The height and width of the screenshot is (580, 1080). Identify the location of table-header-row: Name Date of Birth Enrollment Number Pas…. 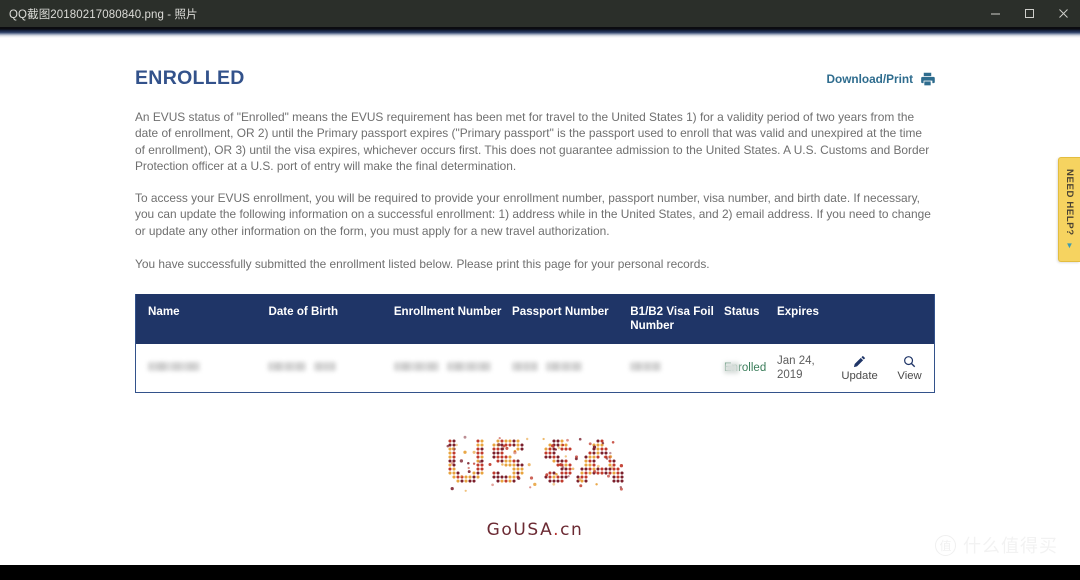
(535, 319).